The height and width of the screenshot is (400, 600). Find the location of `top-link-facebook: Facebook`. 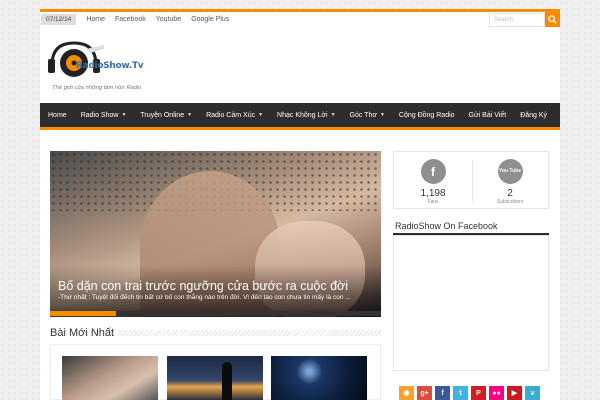

top-link-facebook: Facebook is located at coordinates (130, 19).